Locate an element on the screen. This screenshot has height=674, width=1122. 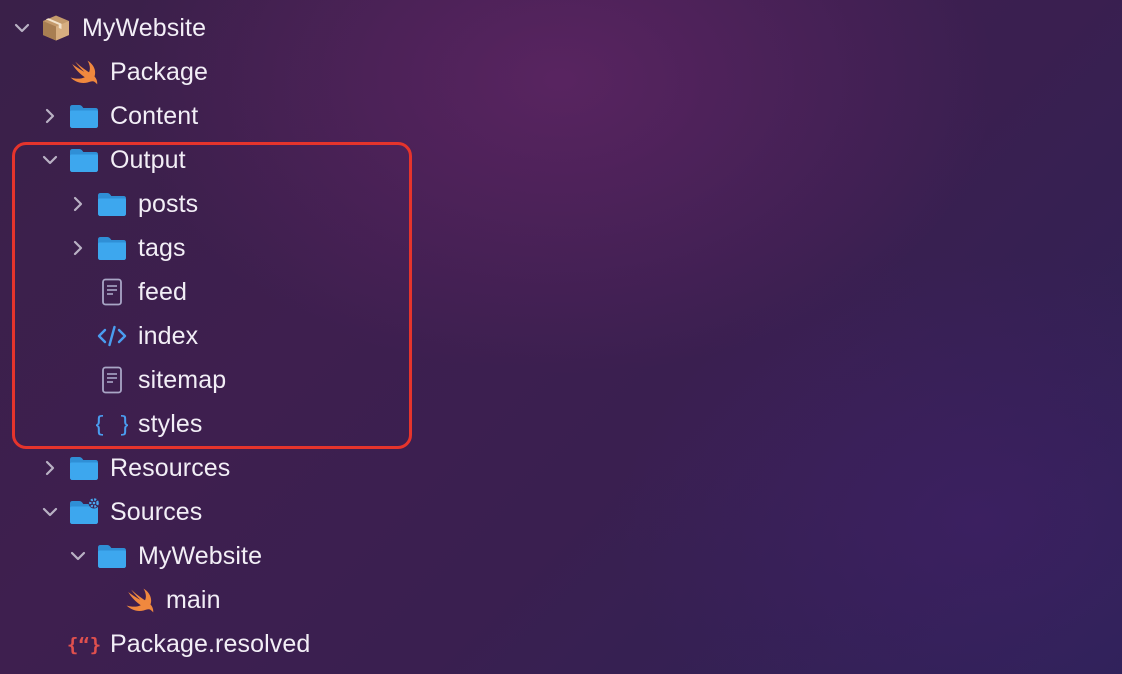
tree-row-index: index is located at coordinates (350, 336).